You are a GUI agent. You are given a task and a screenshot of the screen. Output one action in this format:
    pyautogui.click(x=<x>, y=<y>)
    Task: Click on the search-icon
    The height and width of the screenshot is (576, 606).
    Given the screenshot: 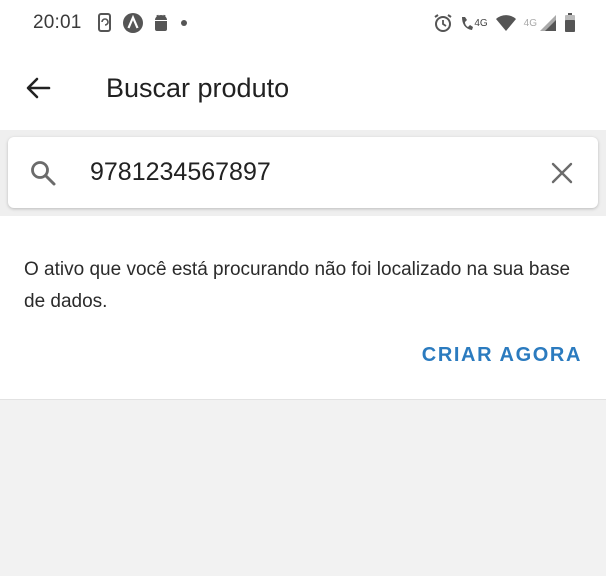 What is the action you would take?
    pyautogui.click(x=43, y=173)
    